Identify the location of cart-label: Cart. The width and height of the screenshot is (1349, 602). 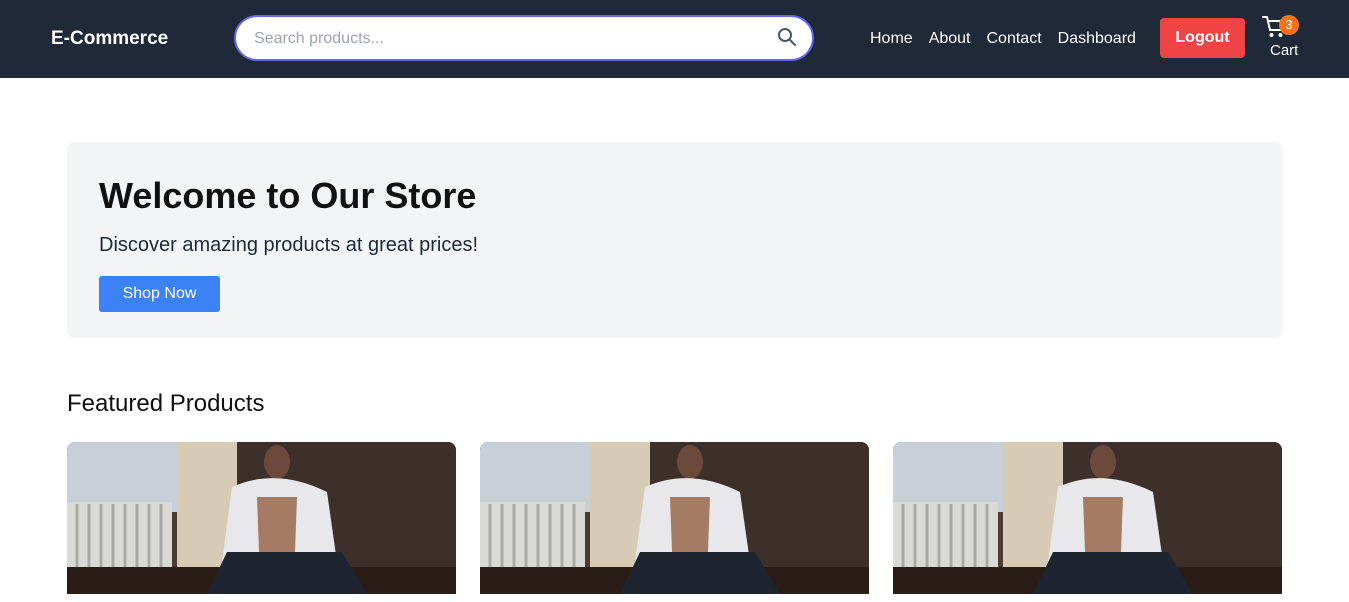
(1284, 50).